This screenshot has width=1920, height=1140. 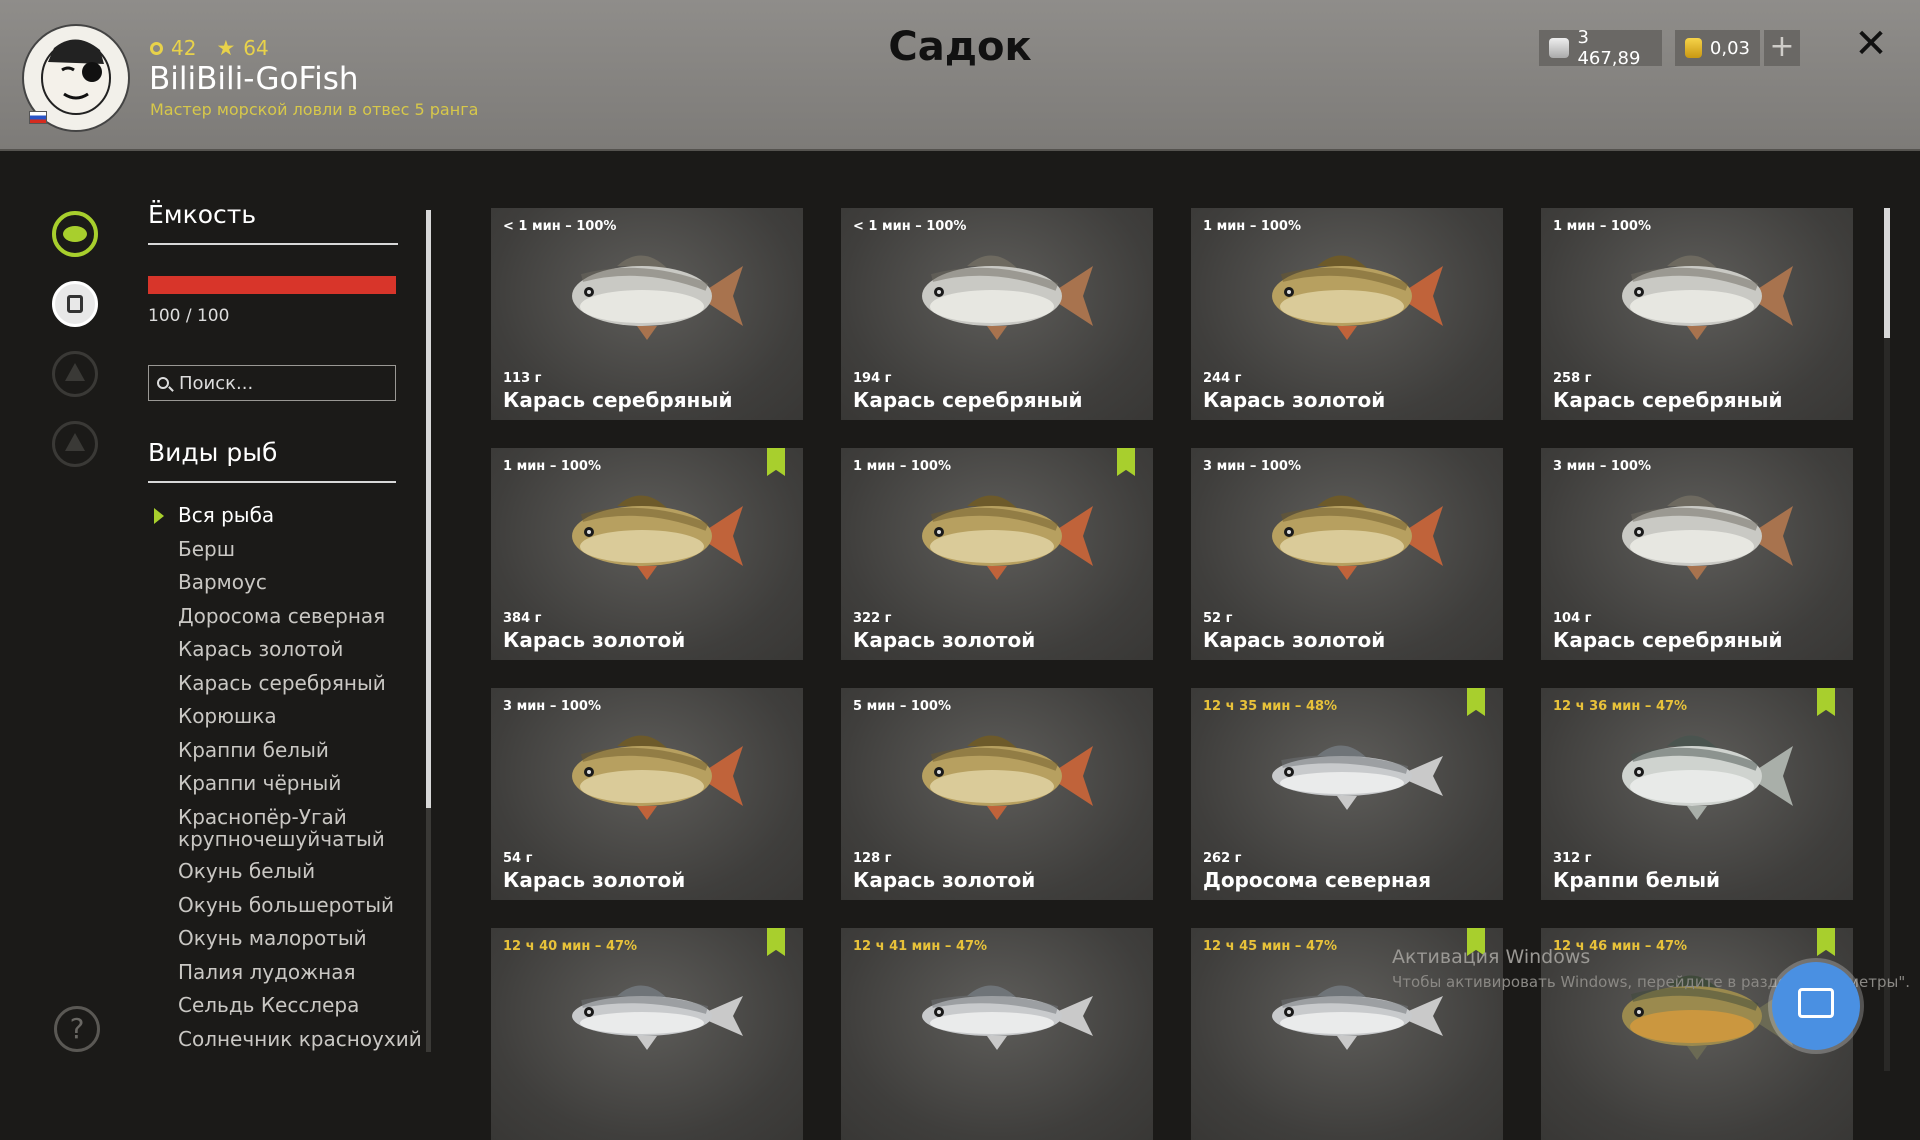 What do you see at coordinates (222, 582) in the screenshot?
I see `species-item: Вармоус` at bounding box center [222, 582].